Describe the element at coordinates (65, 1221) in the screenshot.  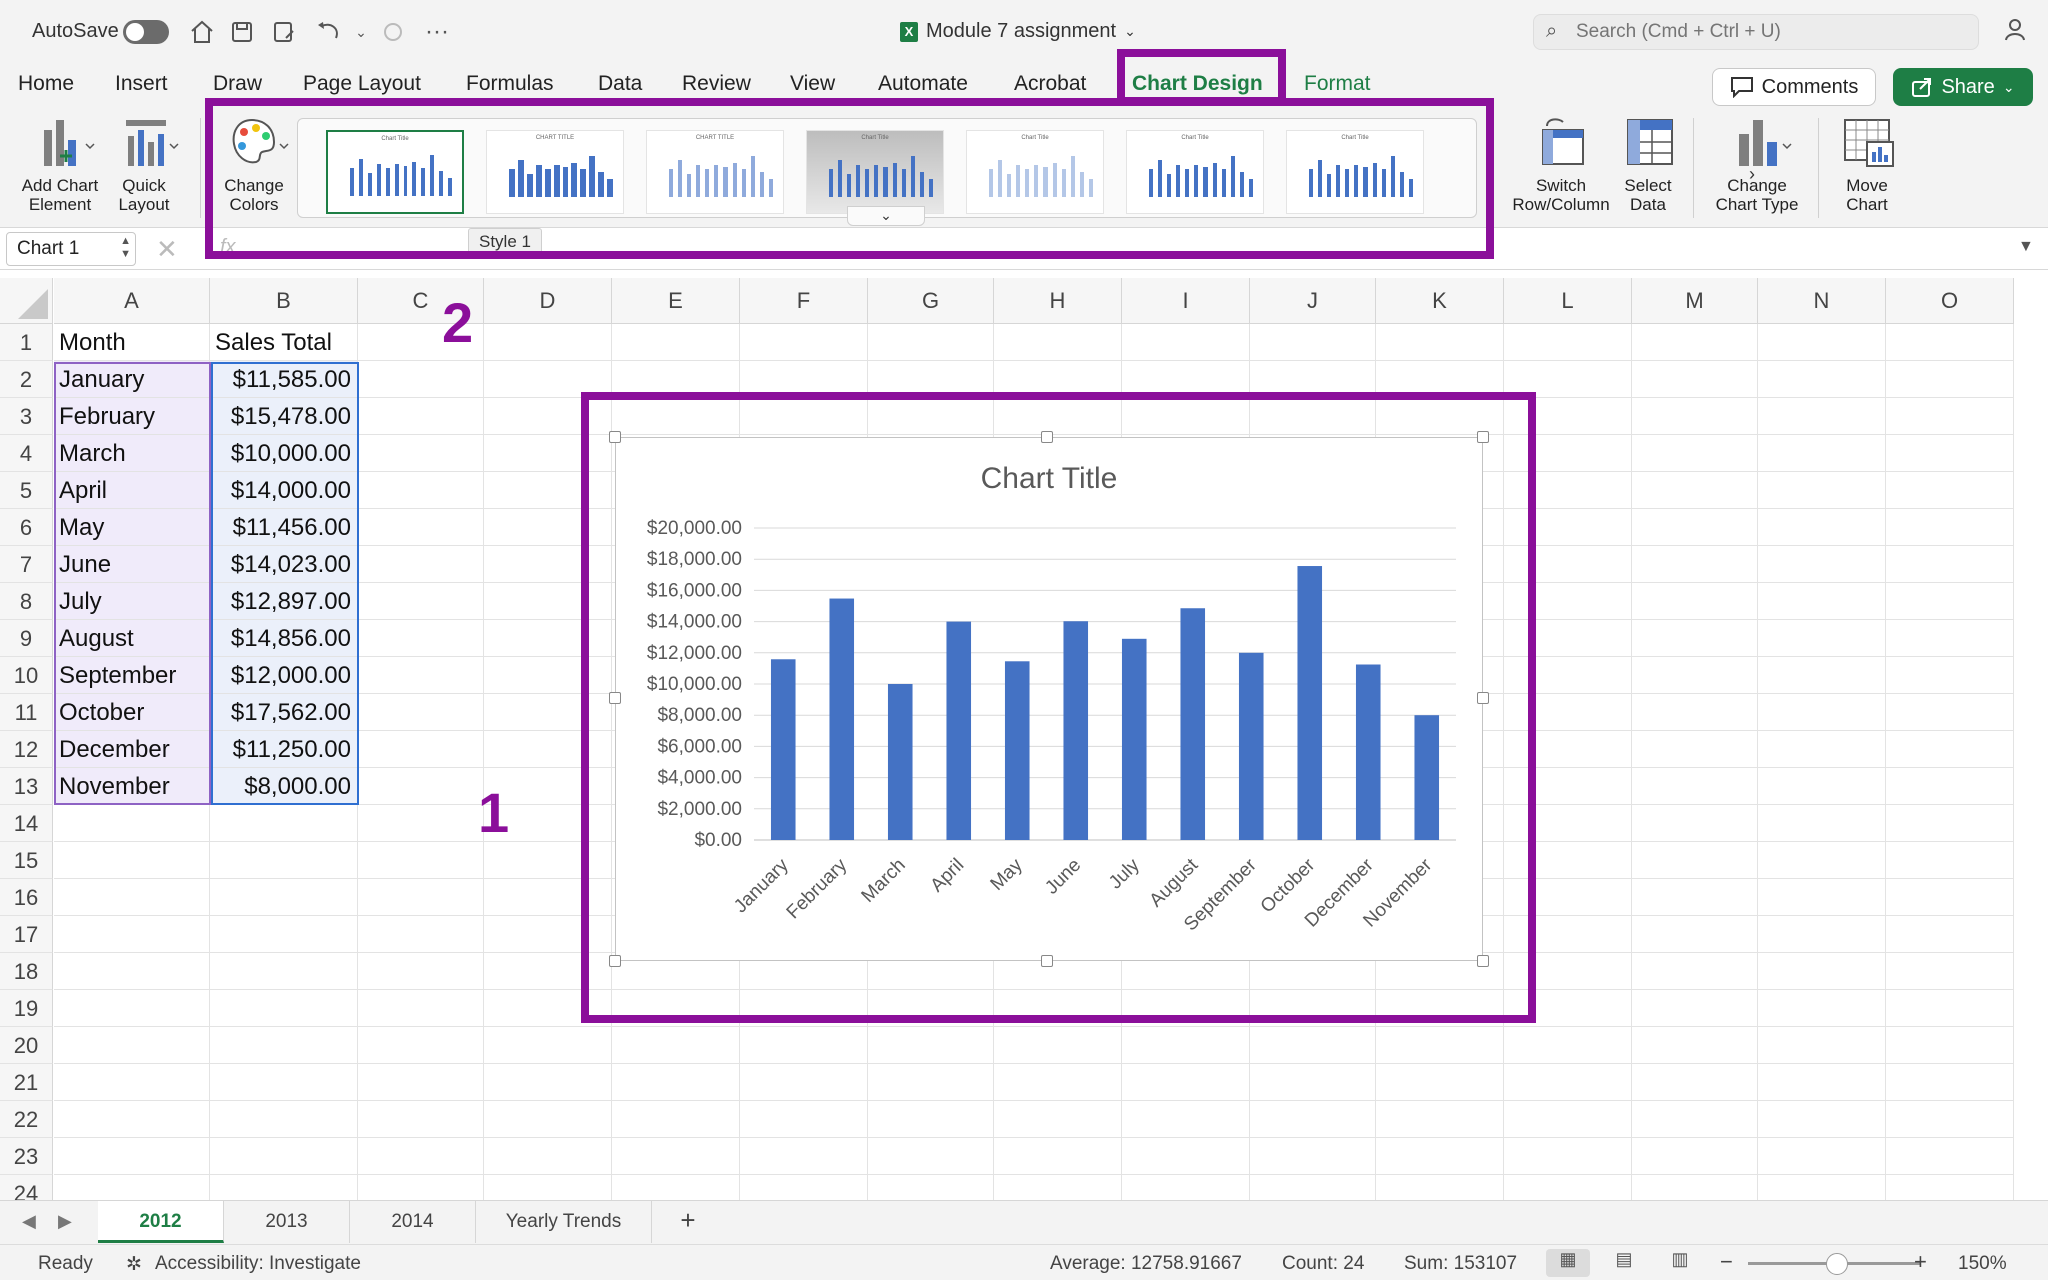
I see `chevron-right-icon: ▶` at that location.